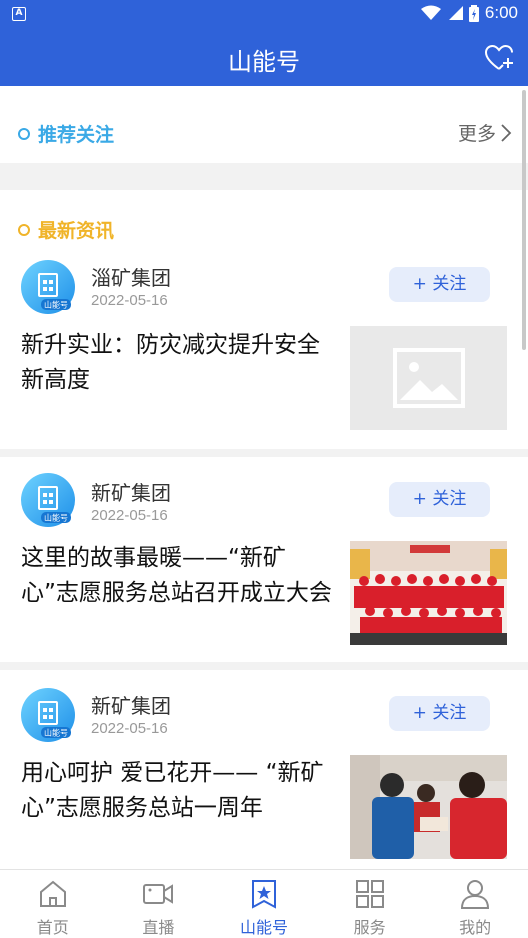 This screenshot has height=938, width=528. I want to click on system-icons: 6:00, so click(469, 13).